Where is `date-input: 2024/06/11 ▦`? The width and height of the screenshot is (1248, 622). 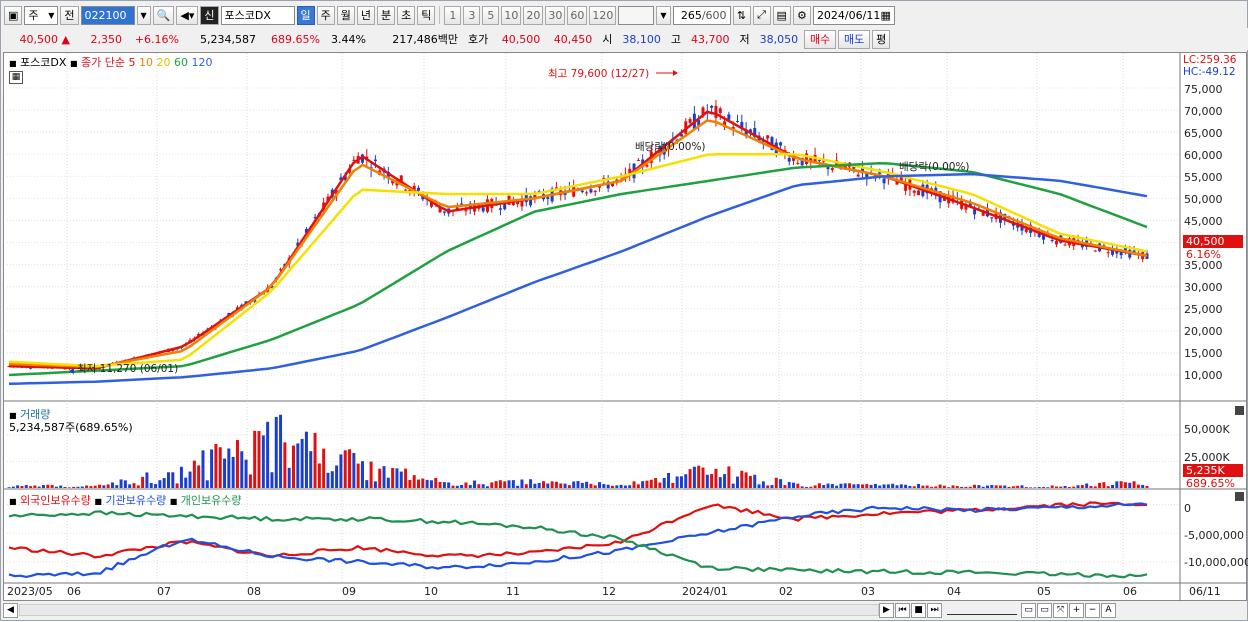 date-input: 2024/06/11 ▦ is located at coordinates (853, 15).